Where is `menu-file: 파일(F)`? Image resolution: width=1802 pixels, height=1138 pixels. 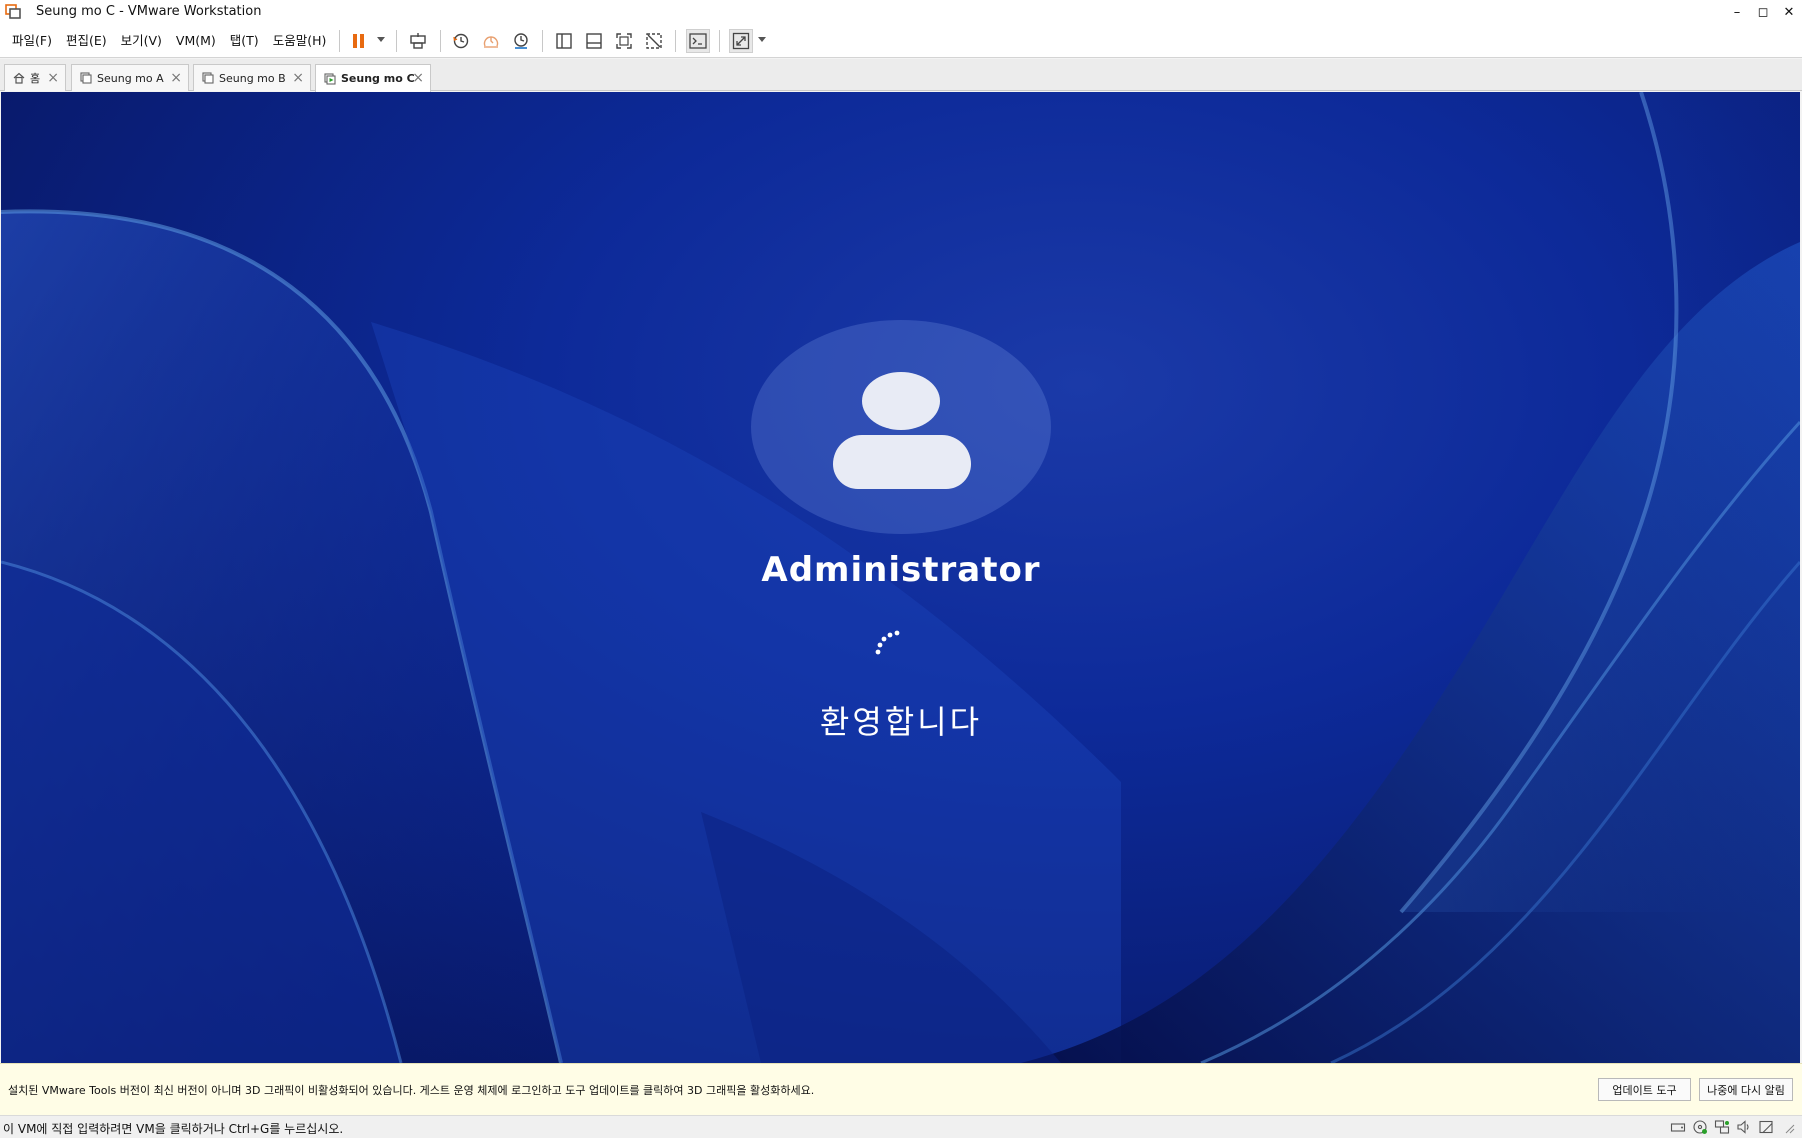
menu-file: 파일(F) is located at coordinates (32, 41).